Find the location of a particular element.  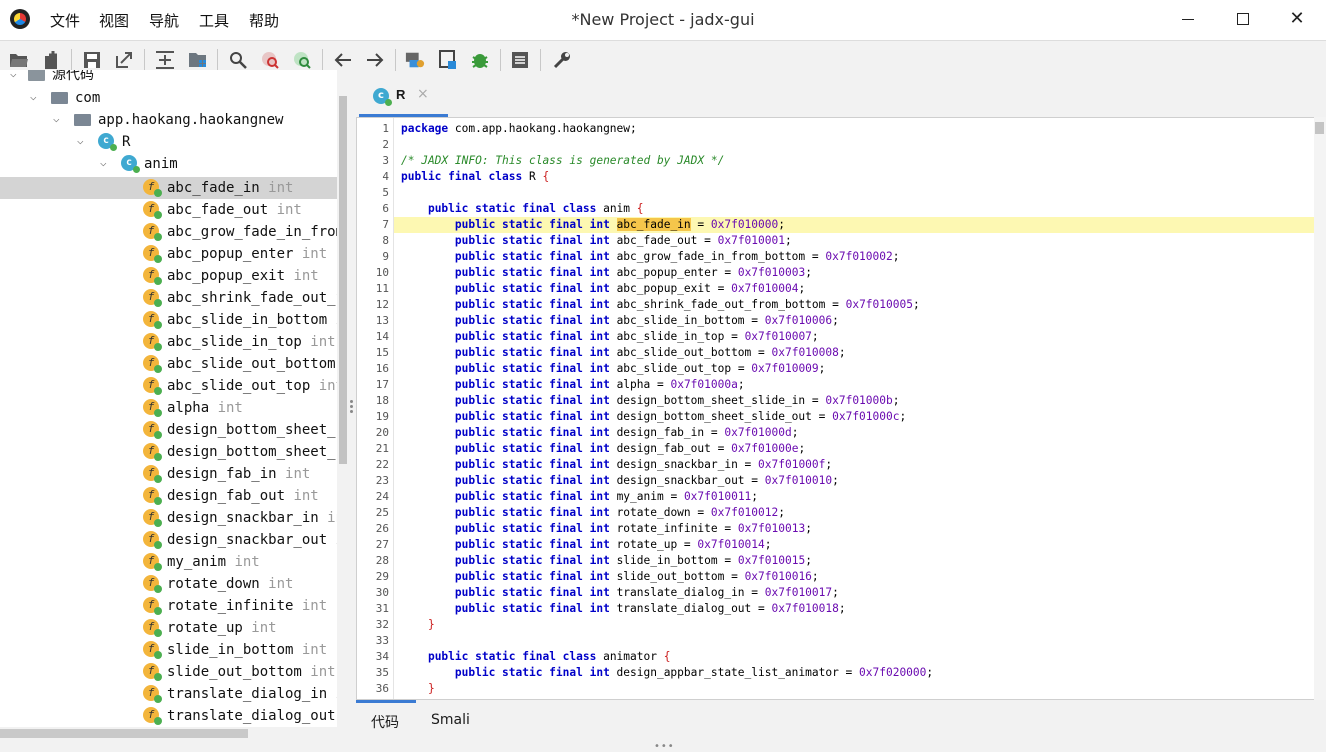

line-number: 21 is located at coordinates (382, 448).